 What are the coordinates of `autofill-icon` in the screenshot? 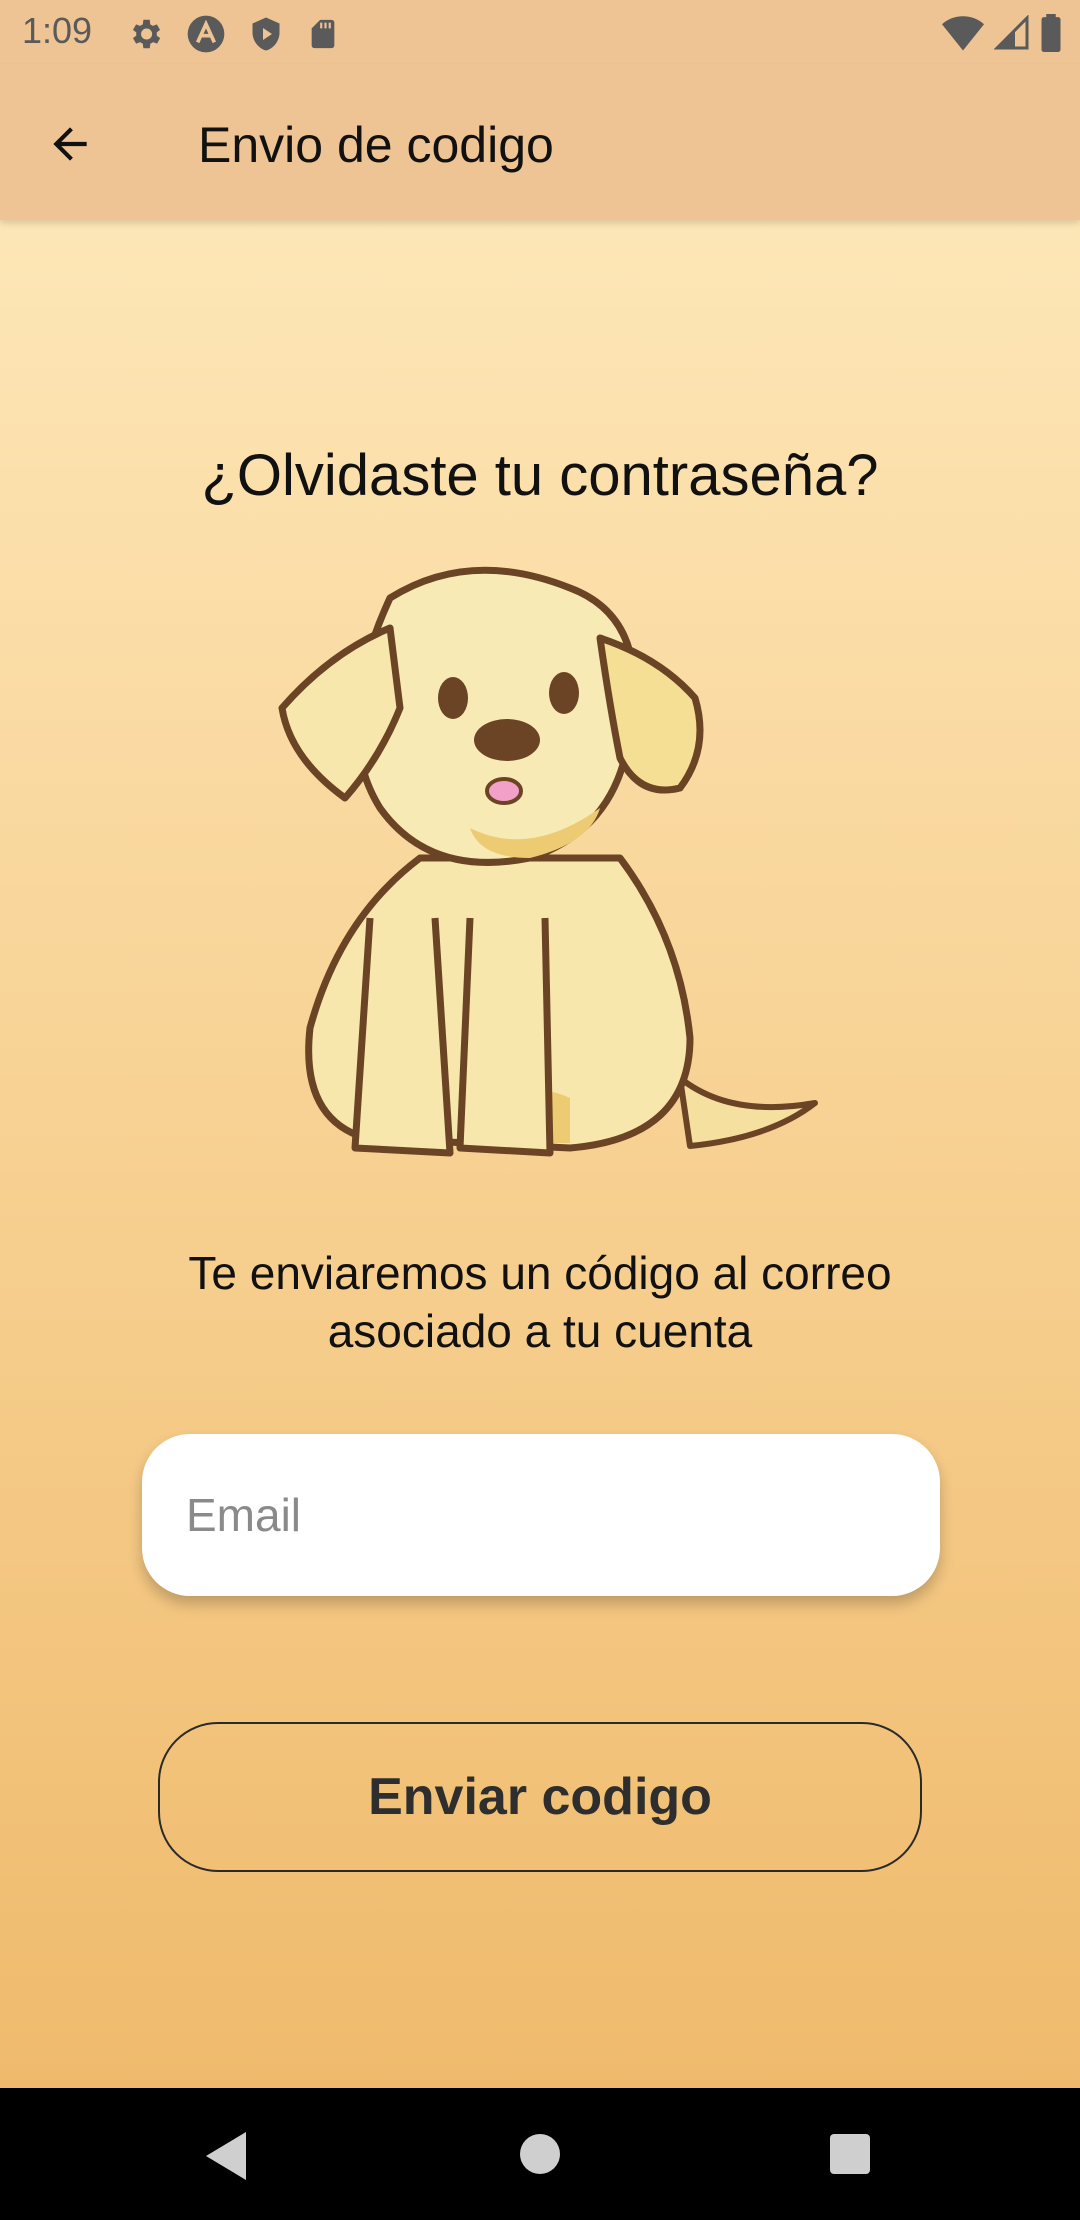 It's located at (206, 34).